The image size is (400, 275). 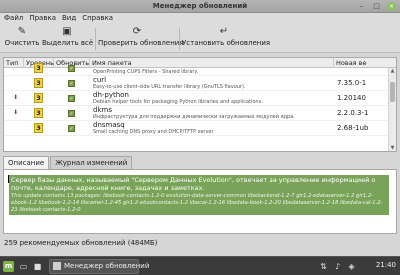 What do you see at coordinates (137, 31) in the screenshot?
I see `refresh-icon: ⟳` at bounding box center [137, 31].